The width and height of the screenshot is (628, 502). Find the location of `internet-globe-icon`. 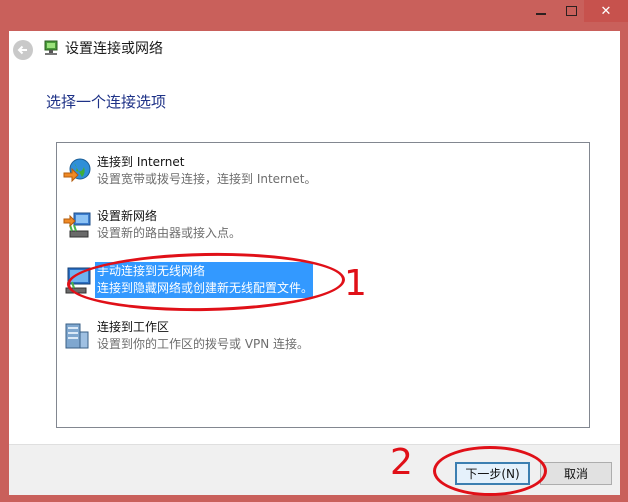

internet-globe-icon is located at coordinates (77, 170).